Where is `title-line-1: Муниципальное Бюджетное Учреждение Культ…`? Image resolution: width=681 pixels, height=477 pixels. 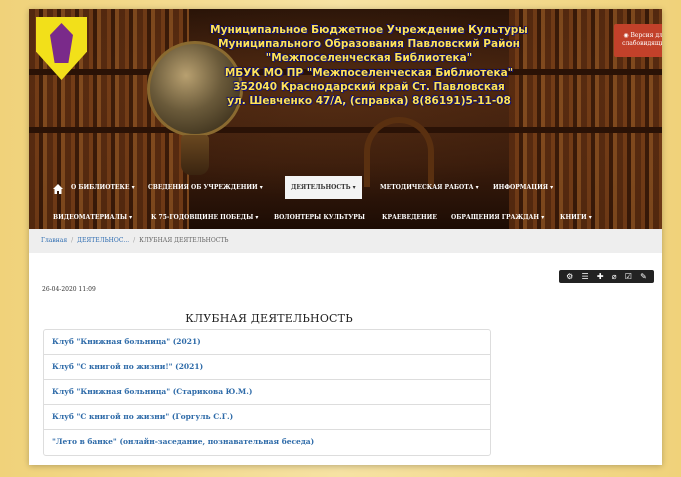
title-line-1: Муниципальное Бюджетное Учреждение Культ… is located at coordinates (369, 30).